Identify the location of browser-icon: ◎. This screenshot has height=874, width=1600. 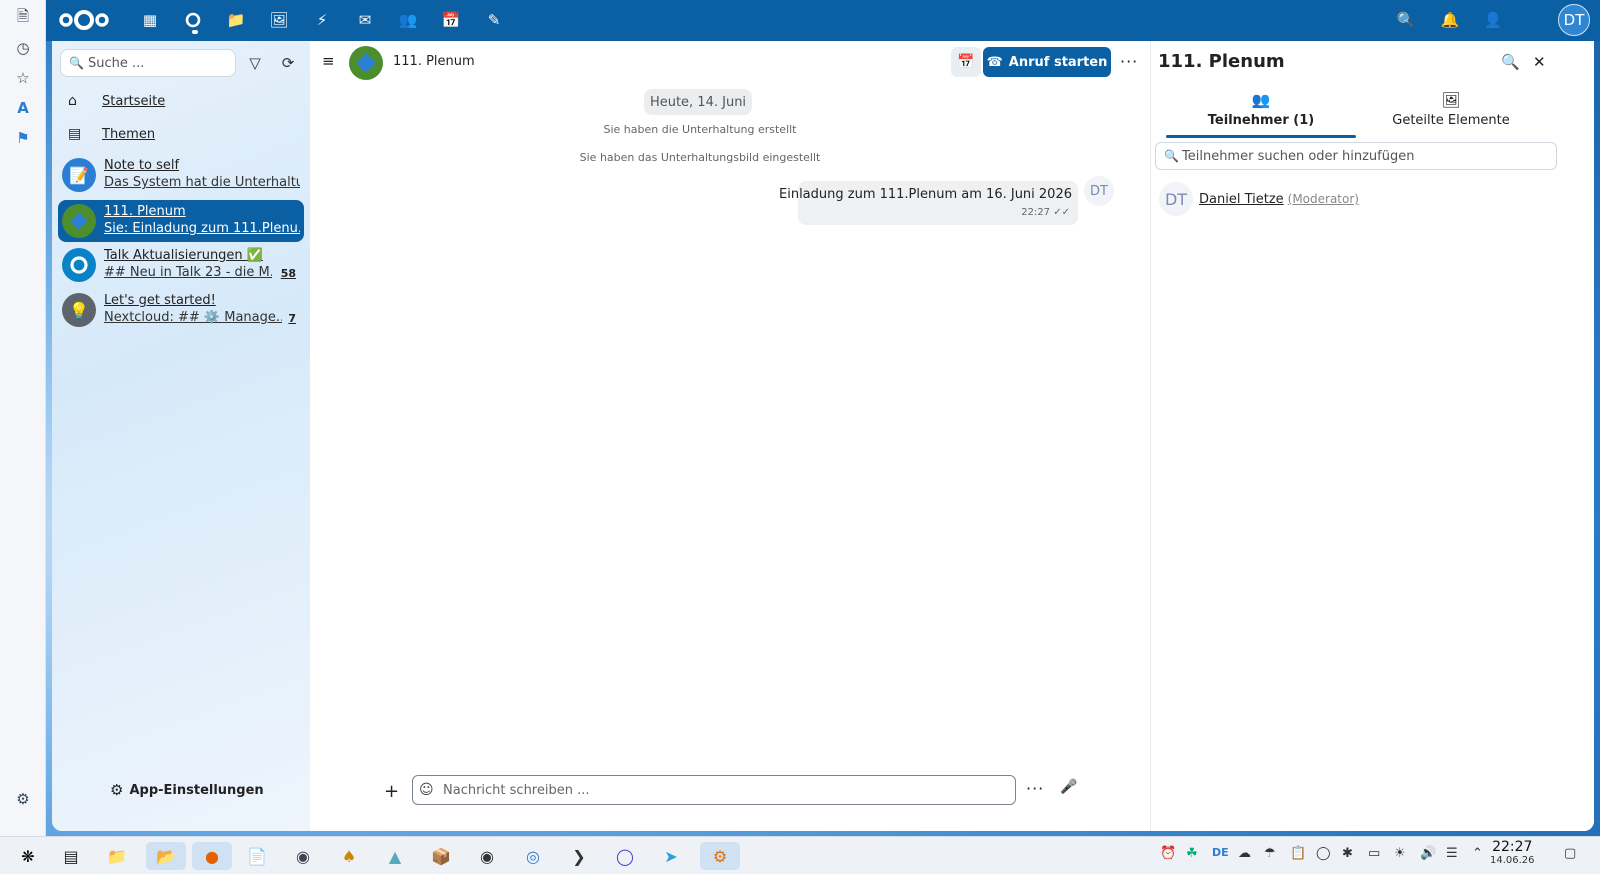
(533, 856).